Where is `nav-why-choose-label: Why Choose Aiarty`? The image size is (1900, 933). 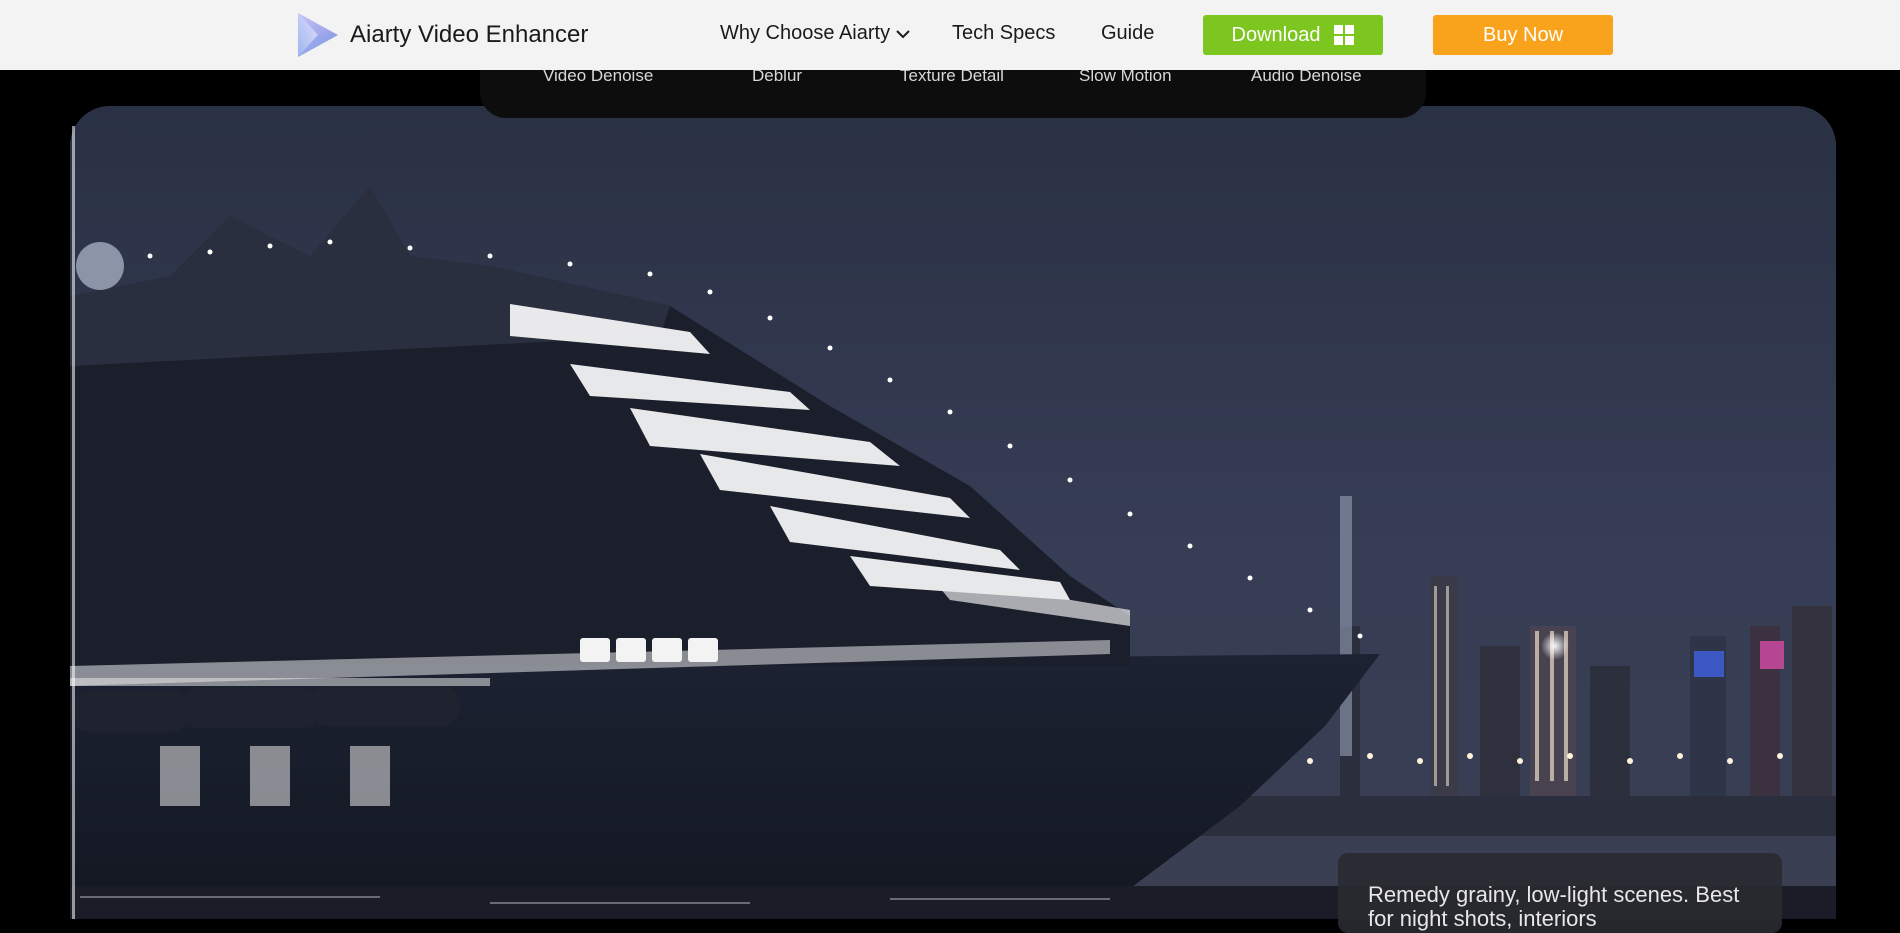 nav-why-choose-label: Why Choose Aiarty is located at coordinates (805, 33).